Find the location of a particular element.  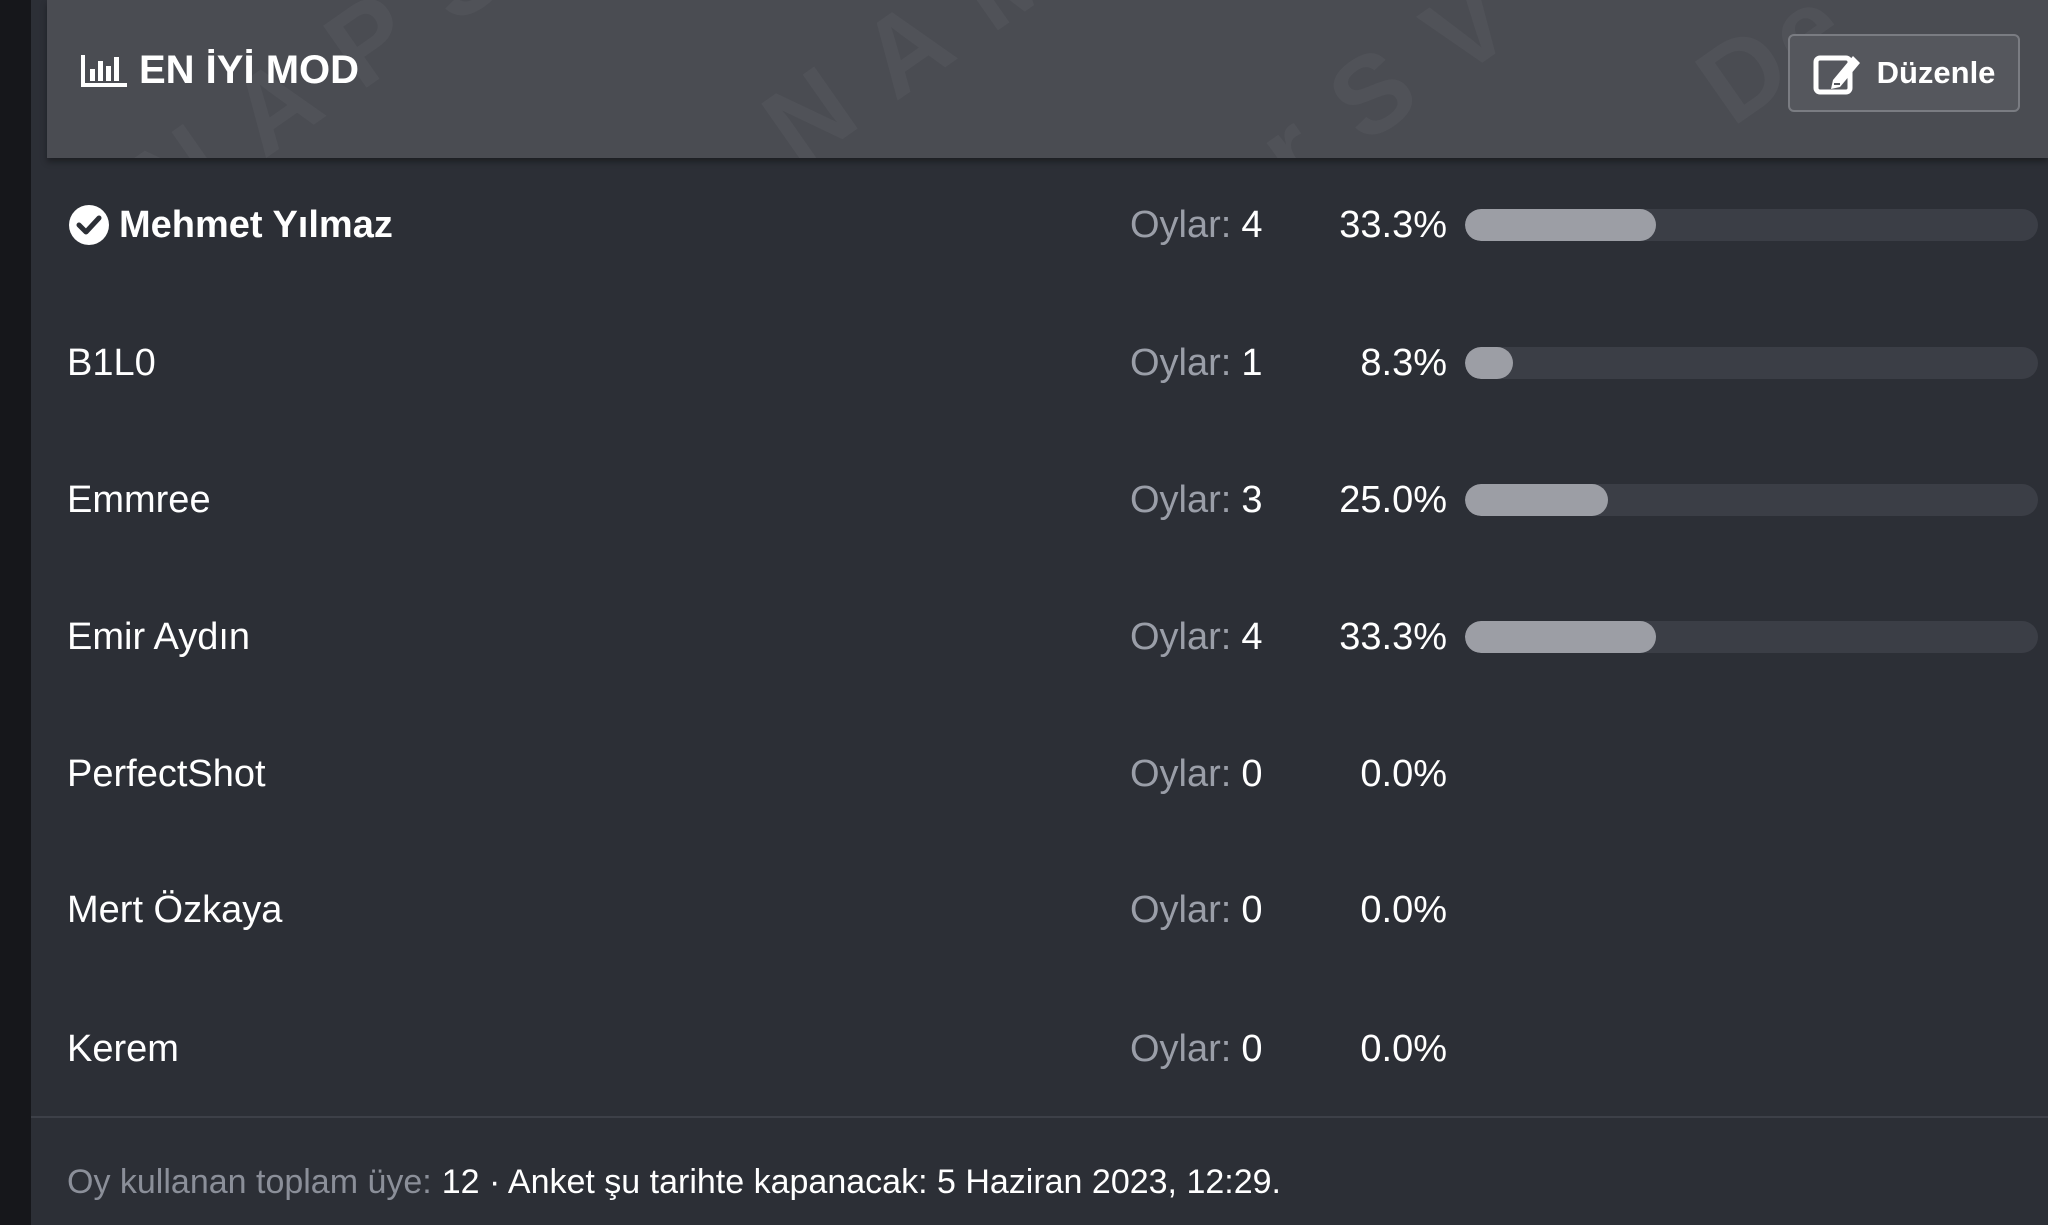

poll-option: Mert Özkaya Oylar: 0 0.0% is located at coordinates (1039, 910).